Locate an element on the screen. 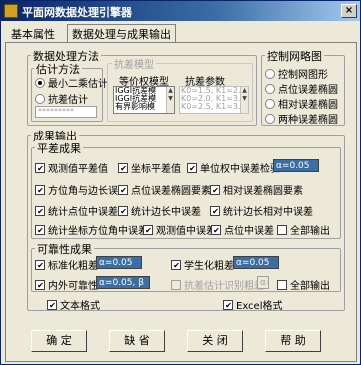 The width and height of the screenshot is (361, 365). reliability-alpha-input: α=0.05, β is located at coordinates (123, 282).